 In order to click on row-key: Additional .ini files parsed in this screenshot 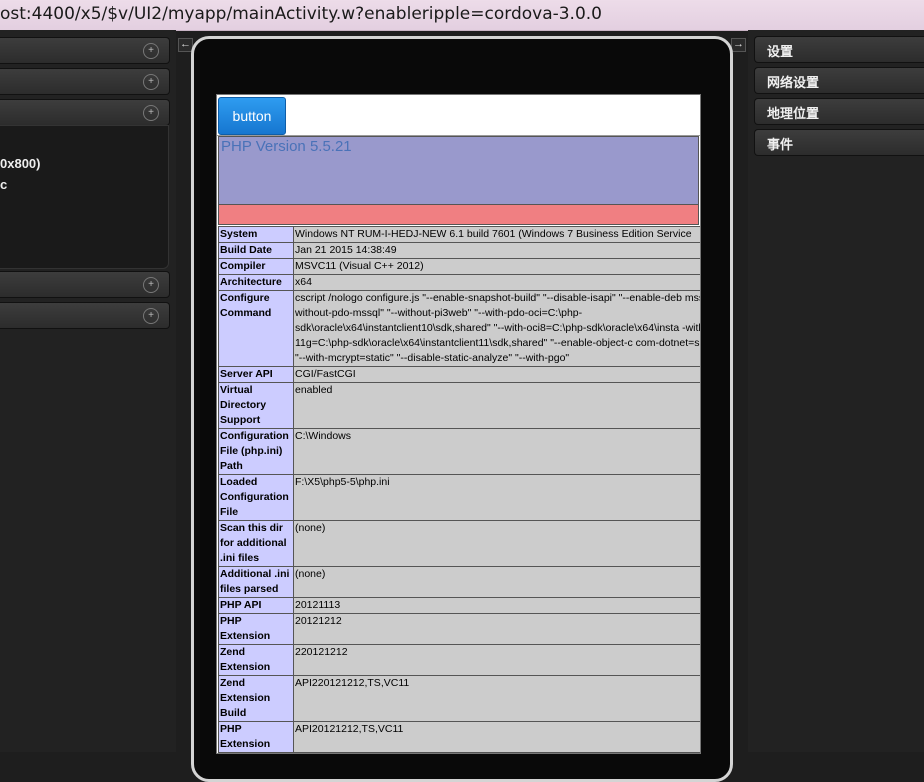, I will do `click(256, 582)`.